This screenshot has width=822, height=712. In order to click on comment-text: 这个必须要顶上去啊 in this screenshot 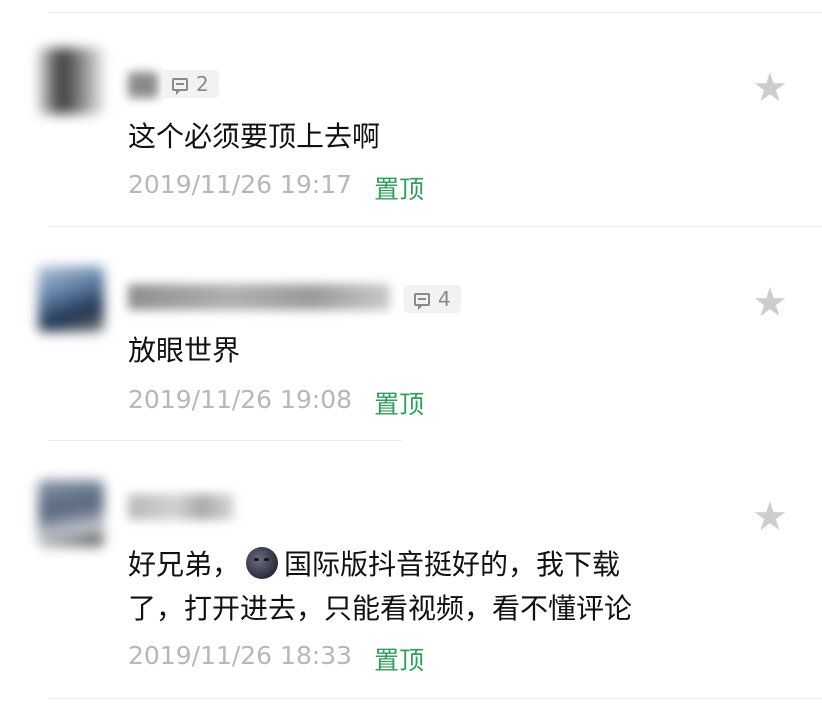, I will do `click(254, 136)`.